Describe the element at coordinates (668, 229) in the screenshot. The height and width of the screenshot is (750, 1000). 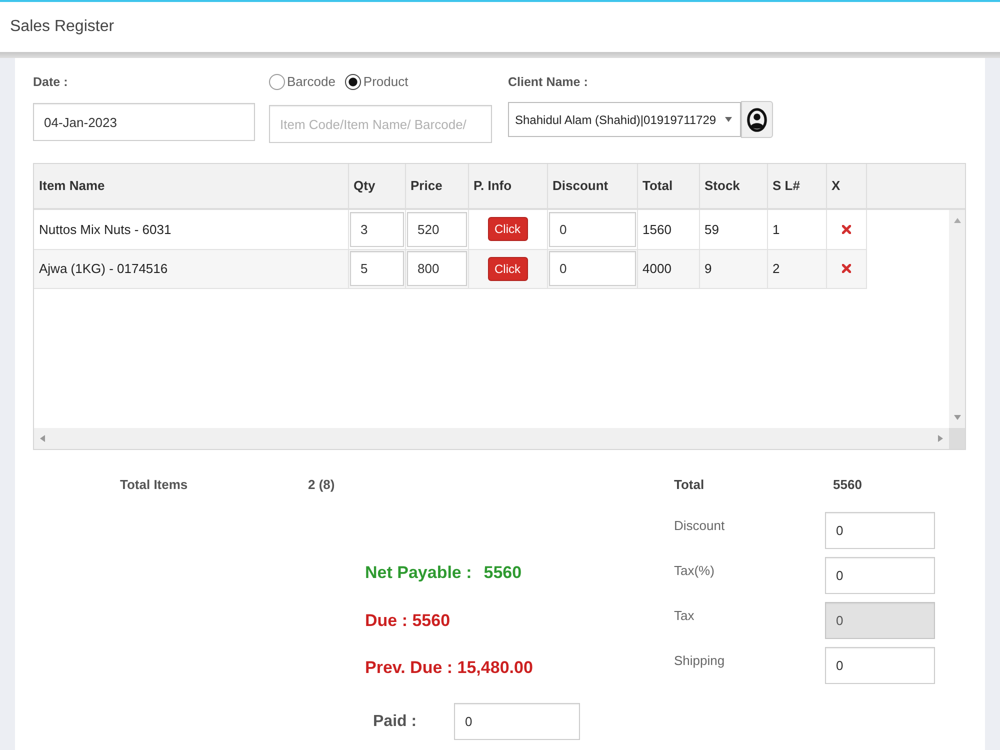
I see `table-cell: 1560` at that location.